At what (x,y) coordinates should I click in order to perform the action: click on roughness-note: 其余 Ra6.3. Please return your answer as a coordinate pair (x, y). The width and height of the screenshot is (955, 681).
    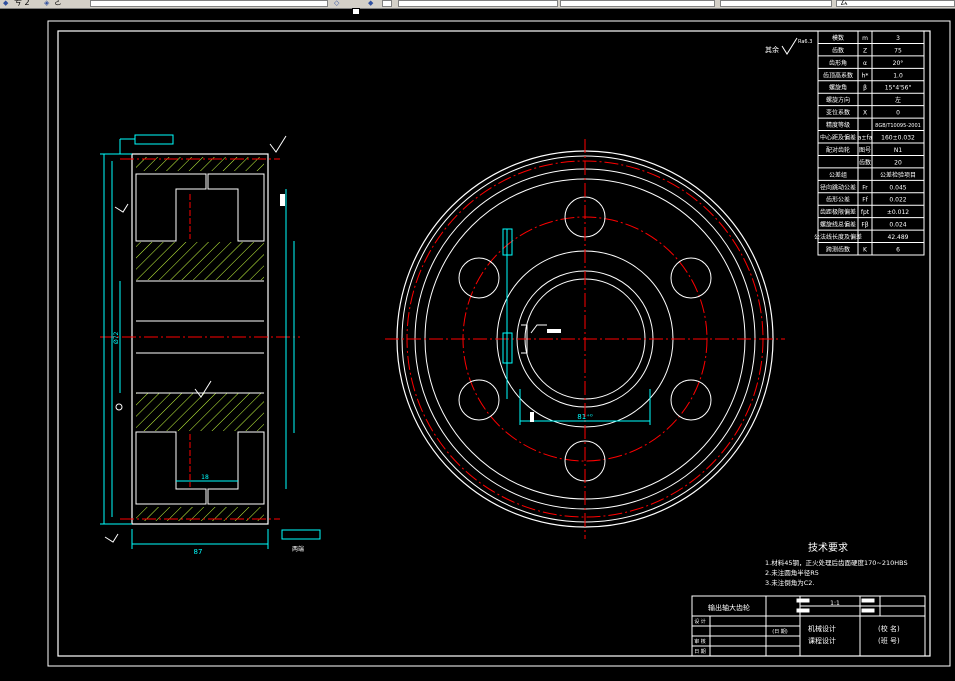
    Looking at the image, I should click on (788, 46).